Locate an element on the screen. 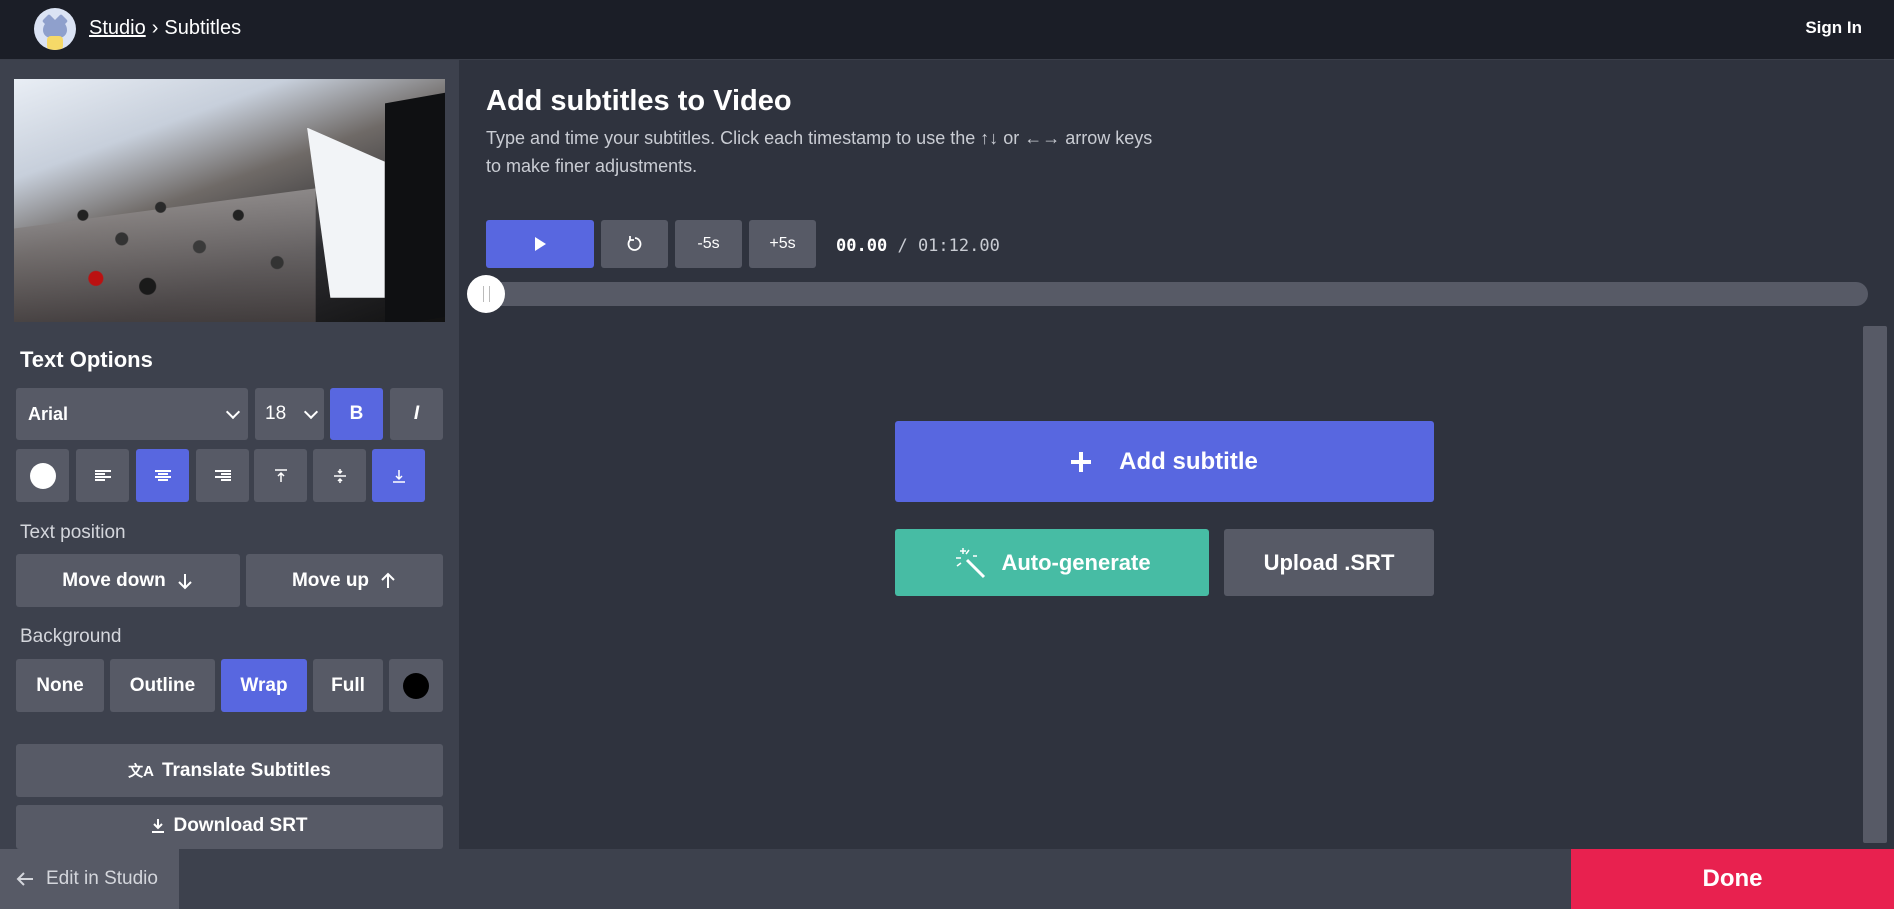 The width and height of the screenshot is (1894, 909). text-options-title: Text Options is located at coordinates (86, 359).